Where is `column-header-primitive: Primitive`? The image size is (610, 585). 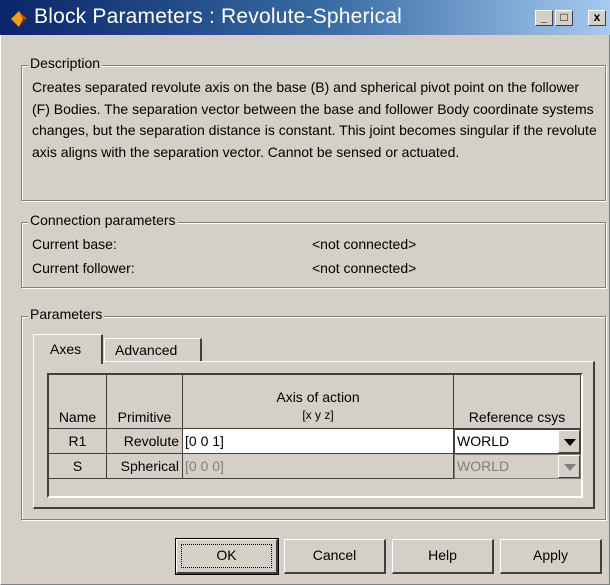
column-header-primitive: Primitive is located at coordinates (145, 402).